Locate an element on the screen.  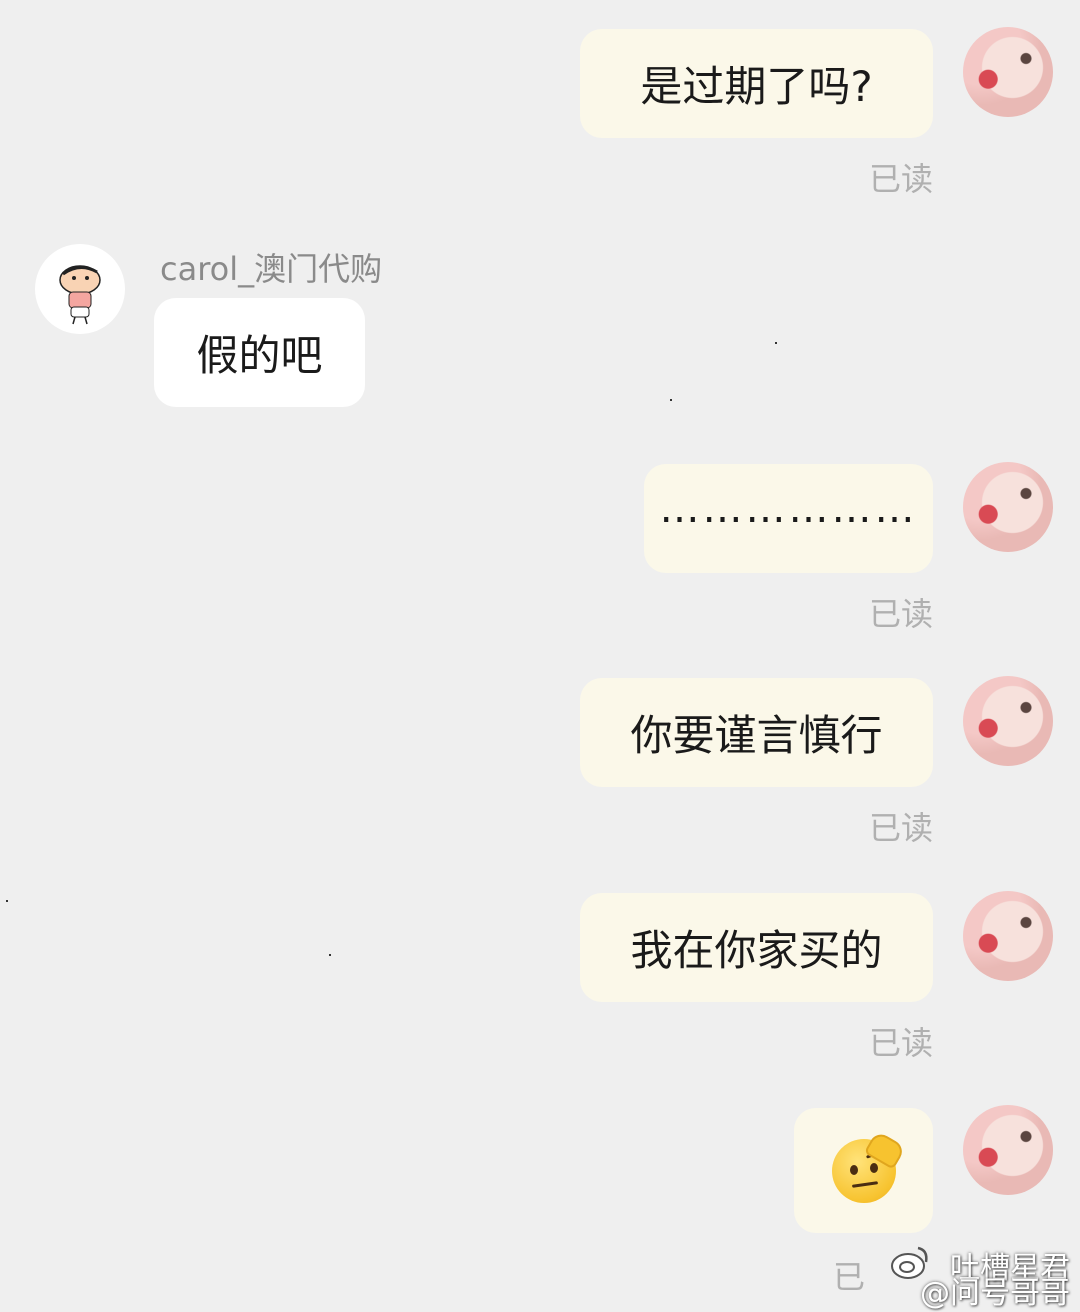
message-bubble-outgoing: 我在你家买的 is located at coordinates (756, 947).